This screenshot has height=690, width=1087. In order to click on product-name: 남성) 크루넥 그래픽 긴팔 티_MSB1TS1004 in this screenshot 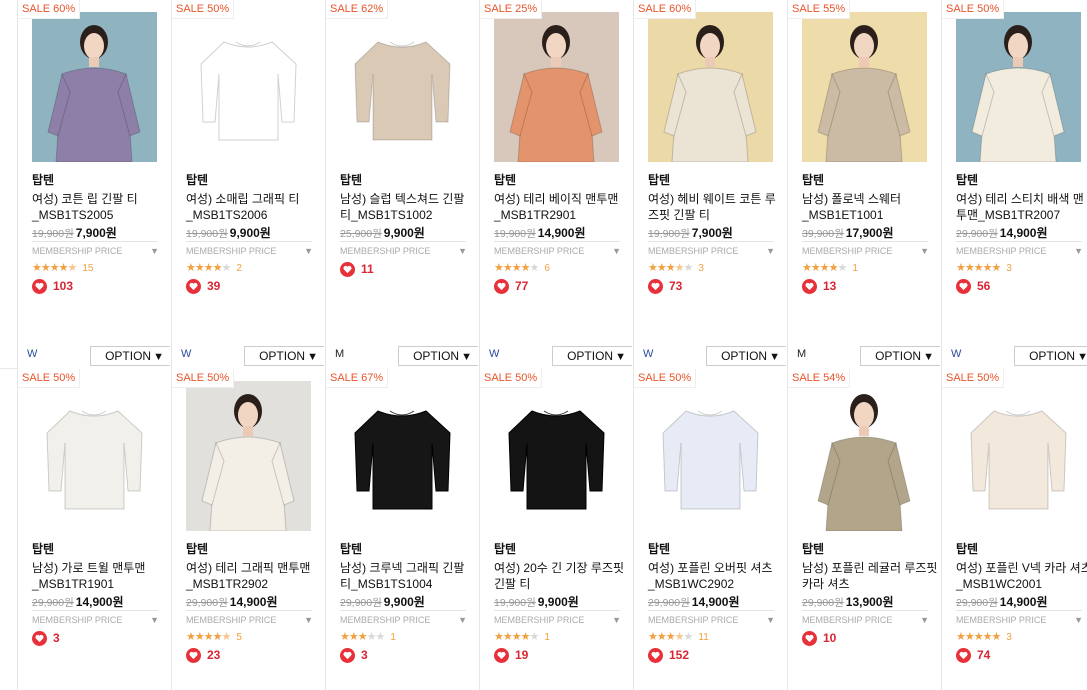, I will do `click(409, 576)`.